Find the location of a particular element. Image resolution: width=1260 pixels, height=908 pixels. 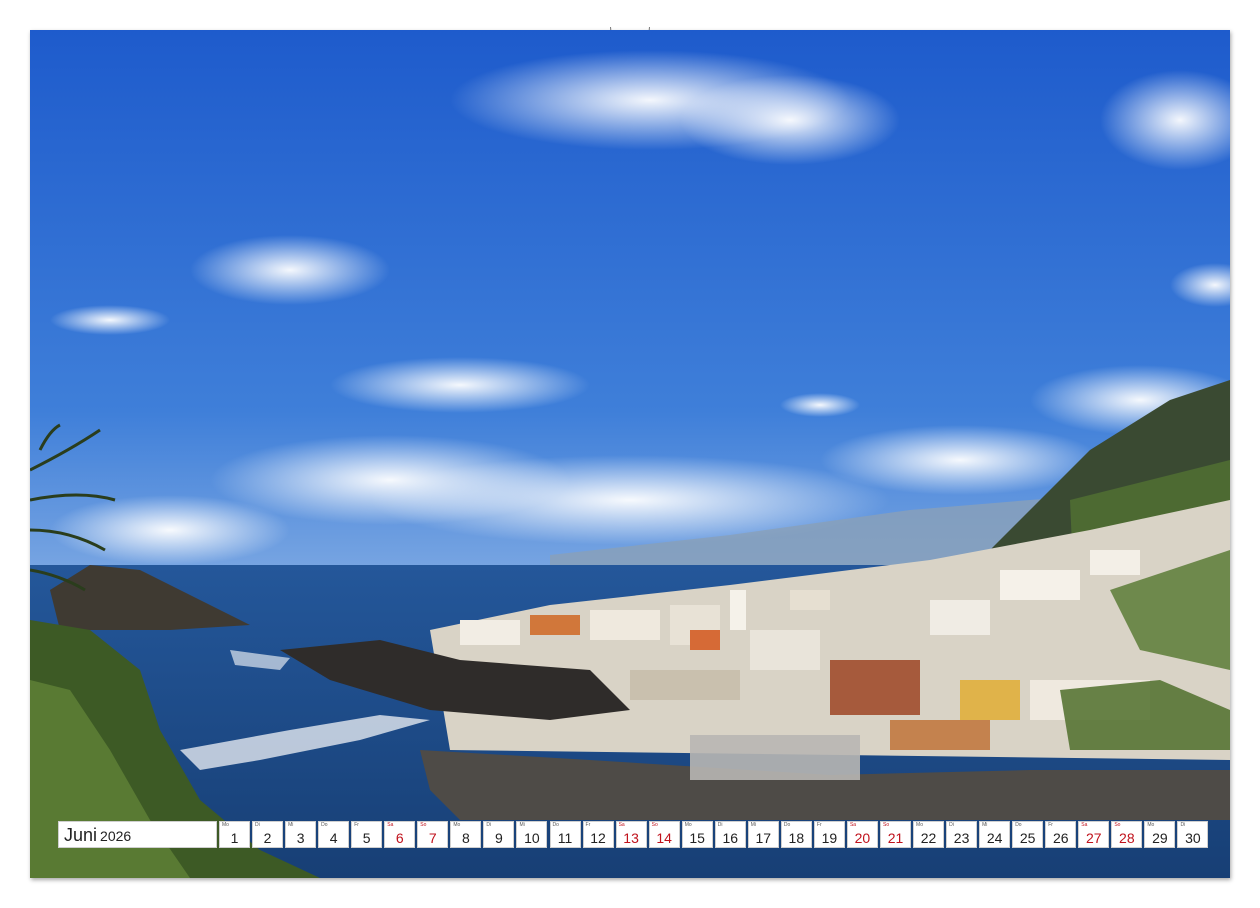

day-cell: Sa 6 is located at coordinates (400, 834).